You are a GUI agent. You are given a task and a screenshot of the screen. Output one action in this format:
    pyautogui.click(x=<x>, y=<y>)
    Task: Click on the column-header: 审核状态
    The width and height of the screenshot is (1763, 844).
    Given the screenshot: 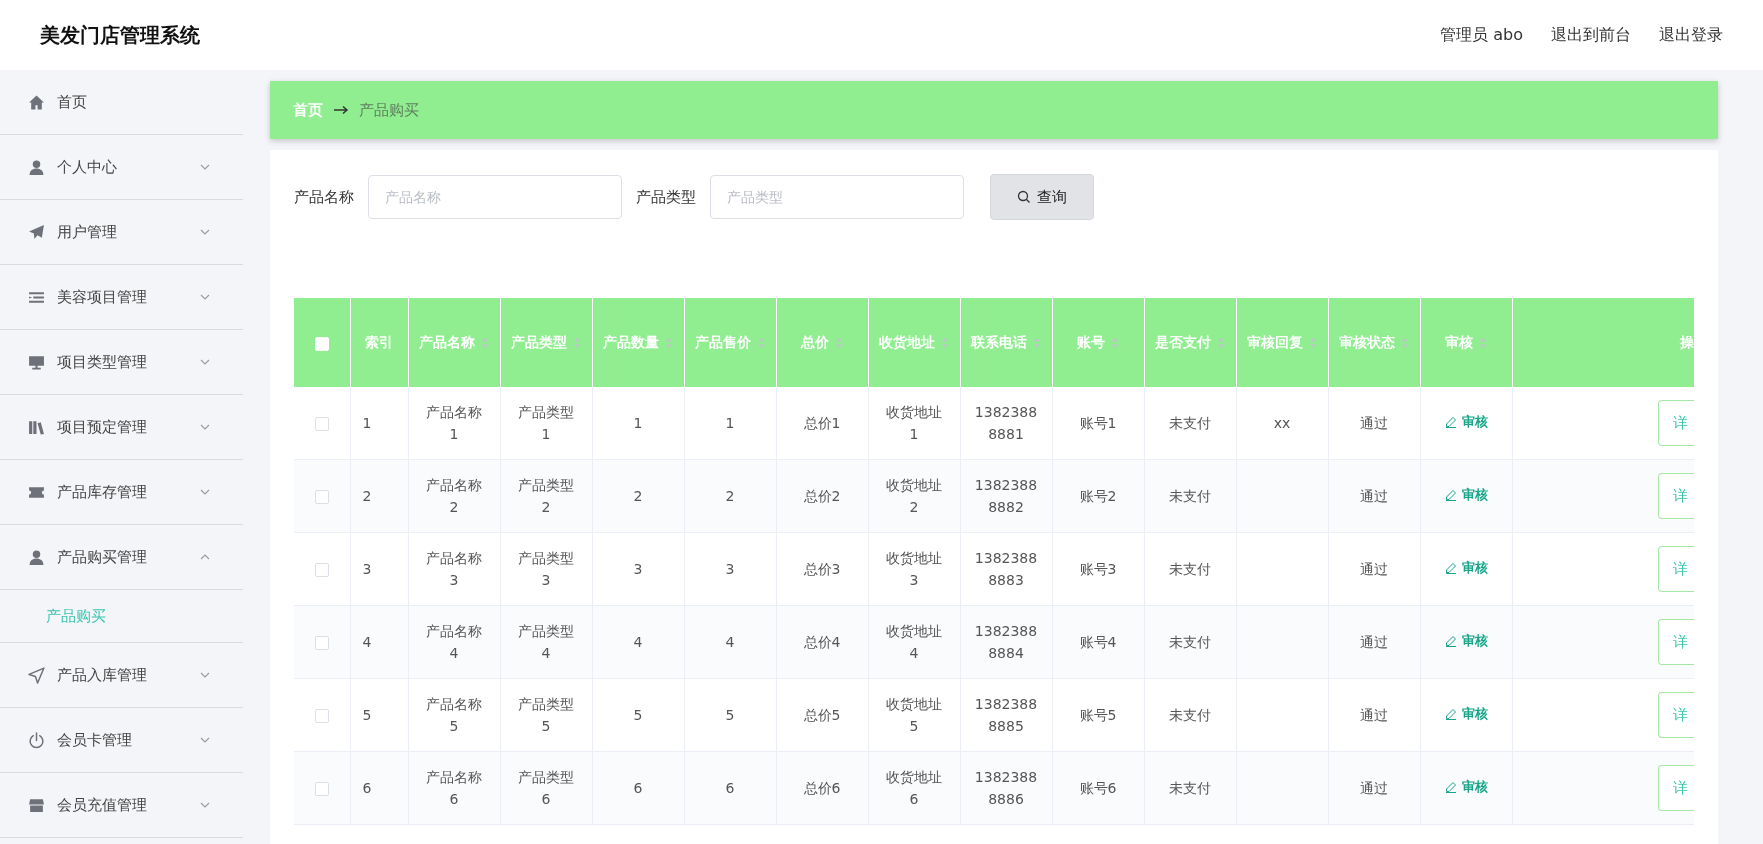 What is the action you would take?
    pyautogui.click(x=1367, y=342)
    